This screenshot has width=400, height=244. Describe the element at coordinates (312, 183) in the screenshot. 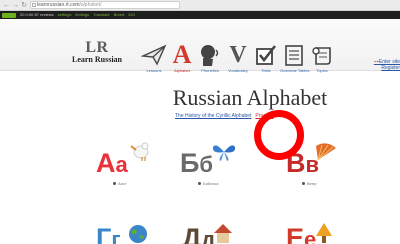

I see `caption-text: Веер` at that location.